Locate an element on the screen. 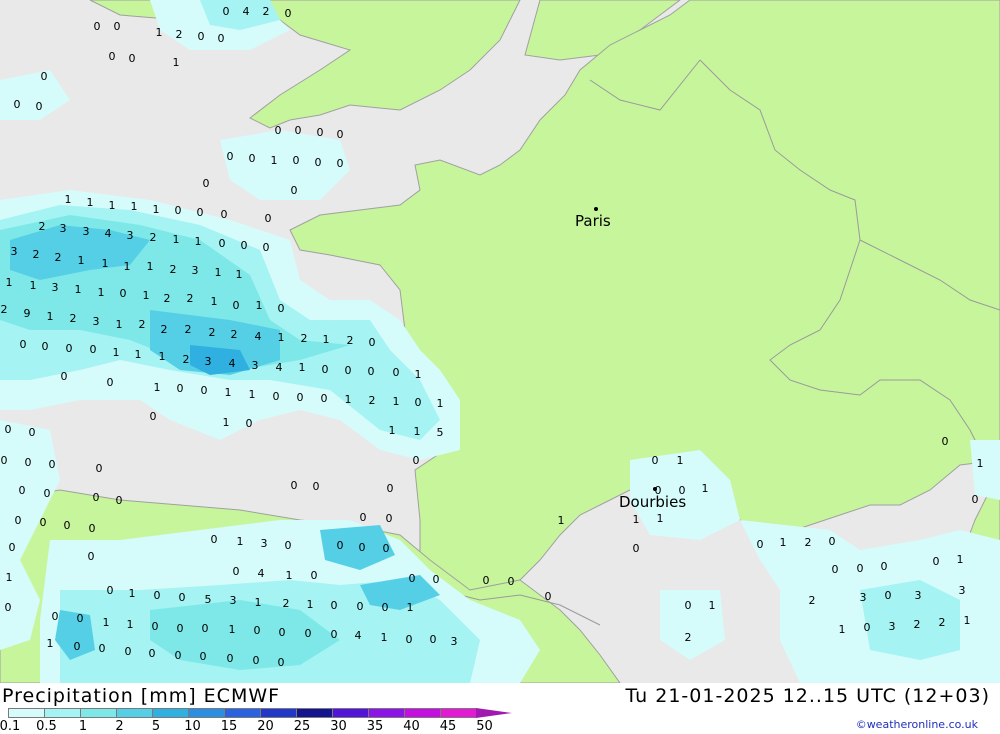 The height and width of the screenshot is (734, 1000). legend-arrow is located at coordinates (494, 713).